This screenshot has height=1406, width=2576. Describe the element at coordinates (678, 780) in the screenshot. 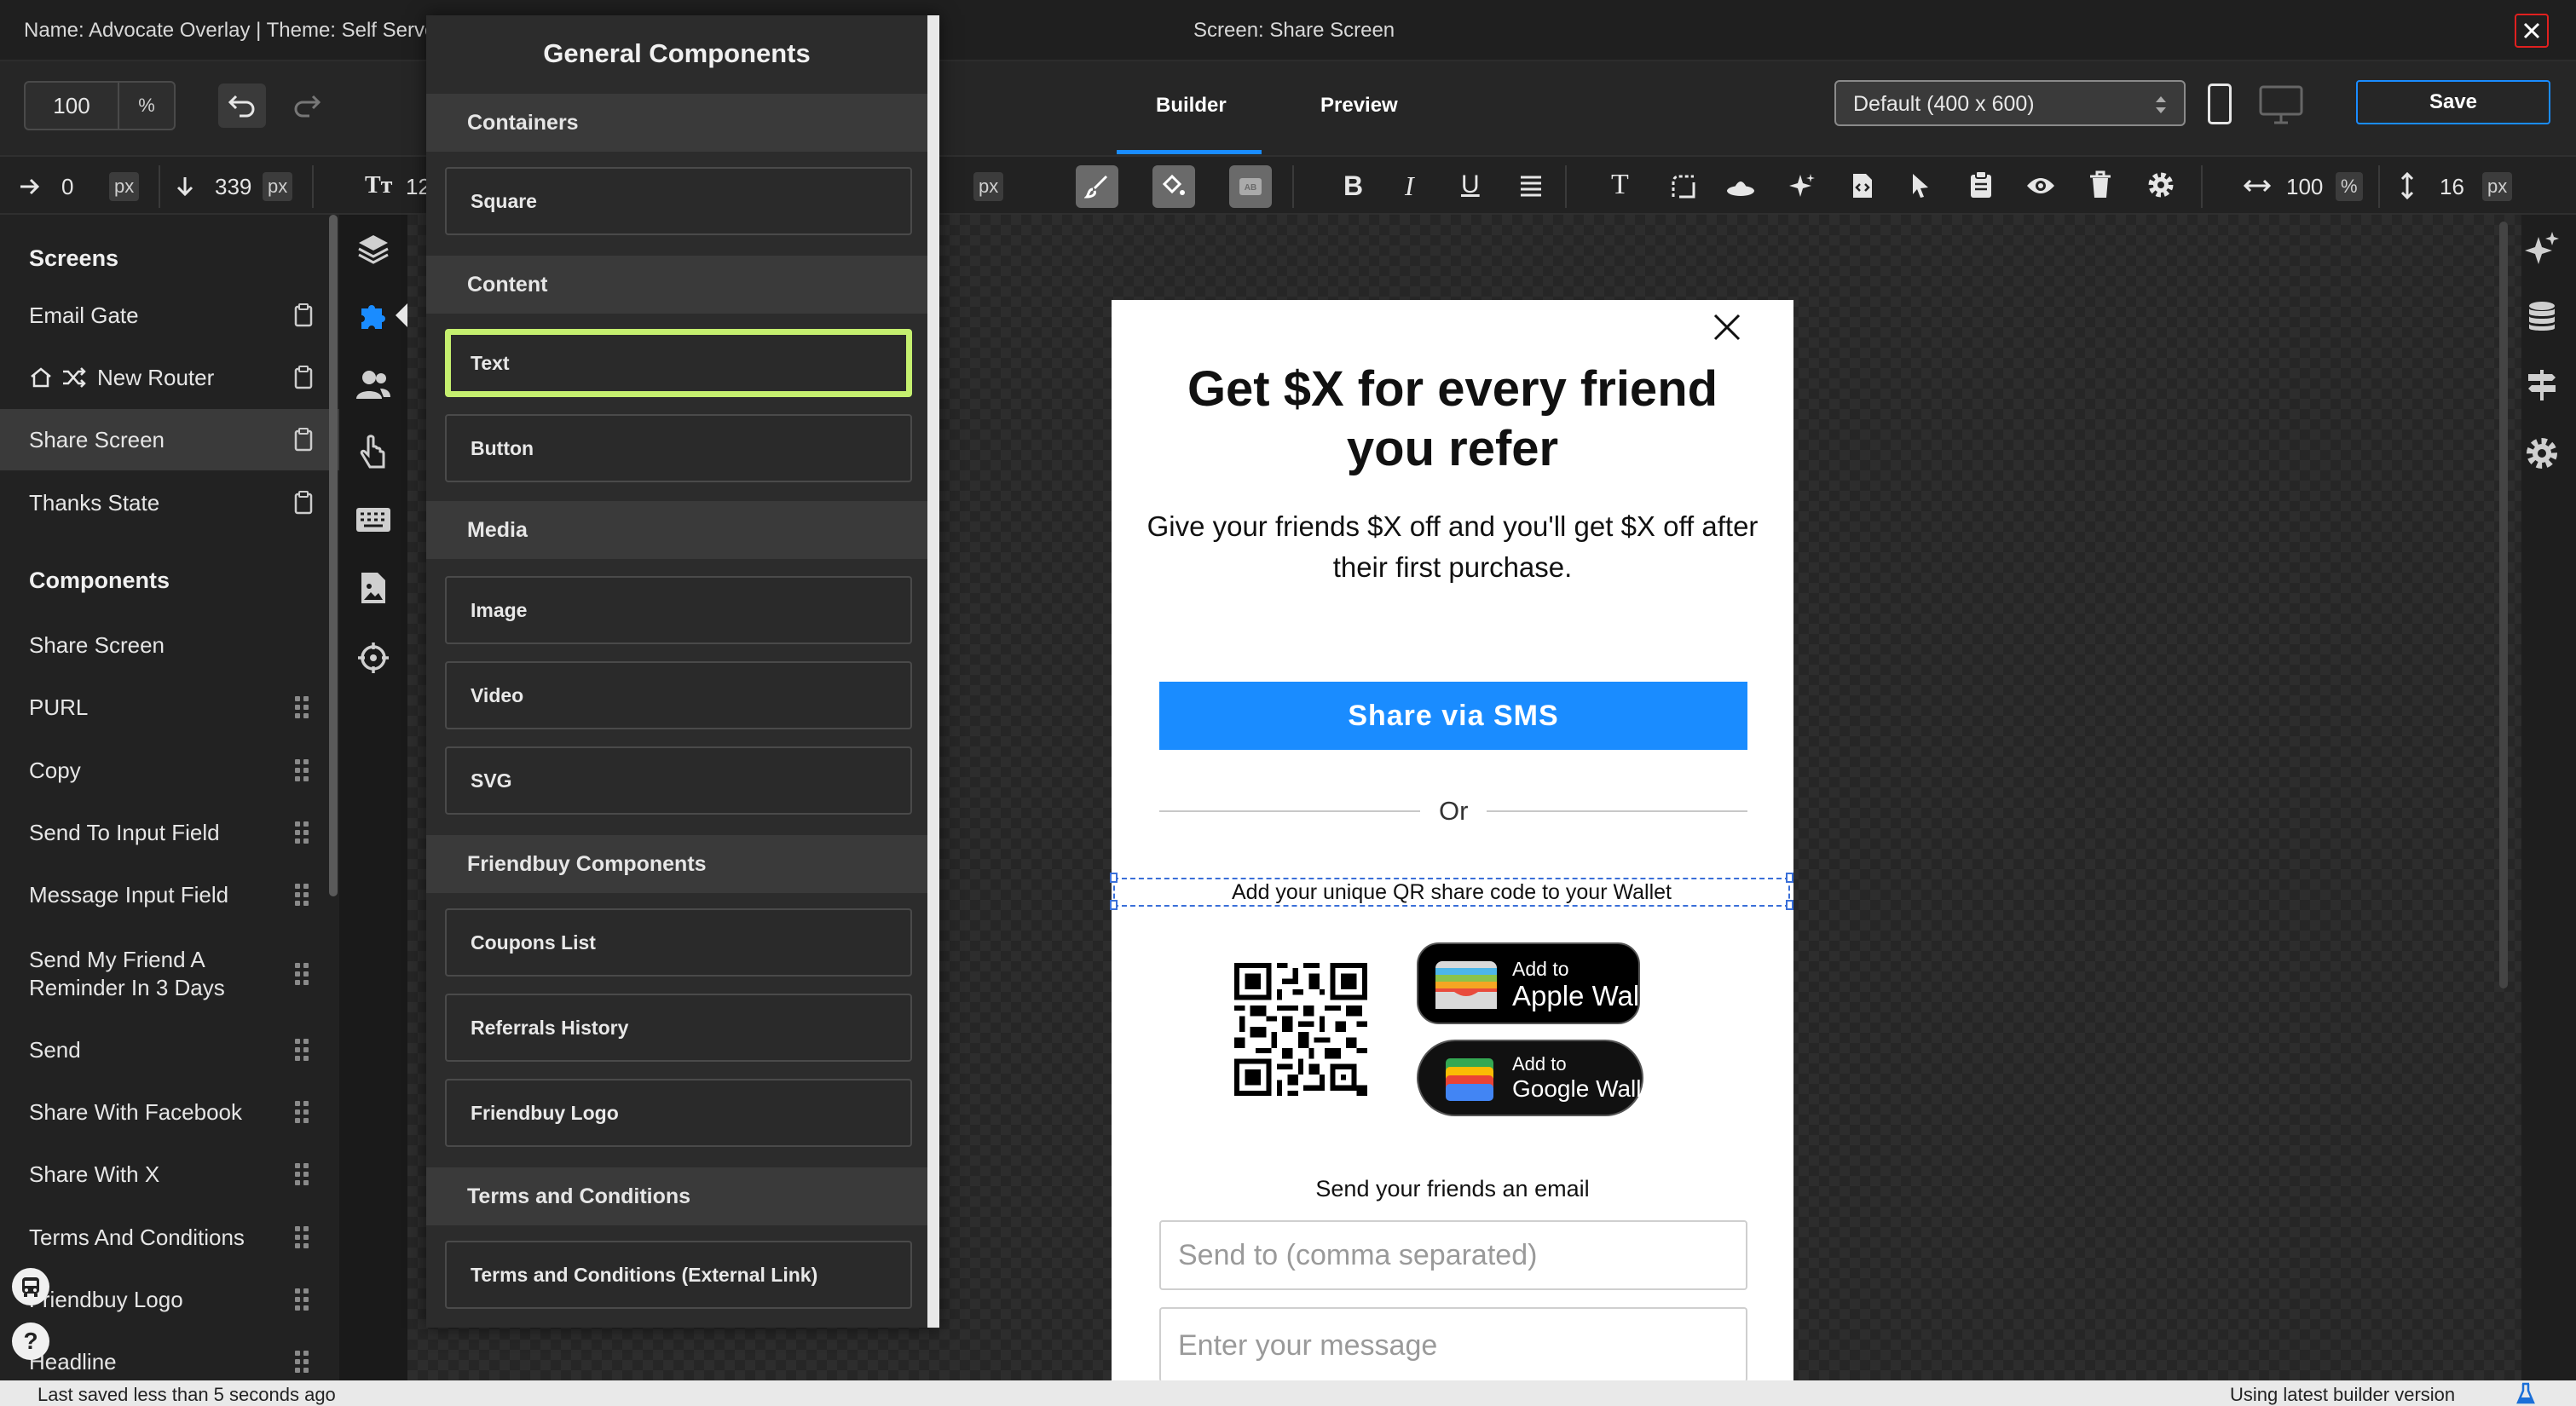

I see `component-svg: SVG` at that location.